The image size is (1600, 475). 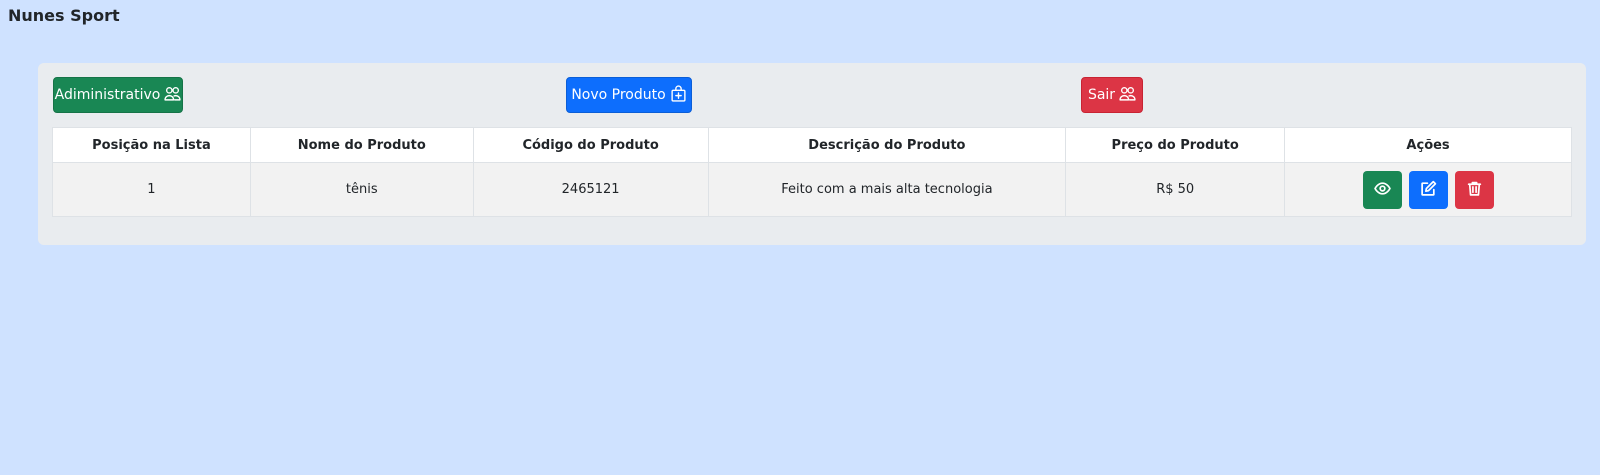 What do you see at coordinates (1175, 189) in the screenshot?
I see `cell-preco: R$ 50` at bounding box center [1175, 189].